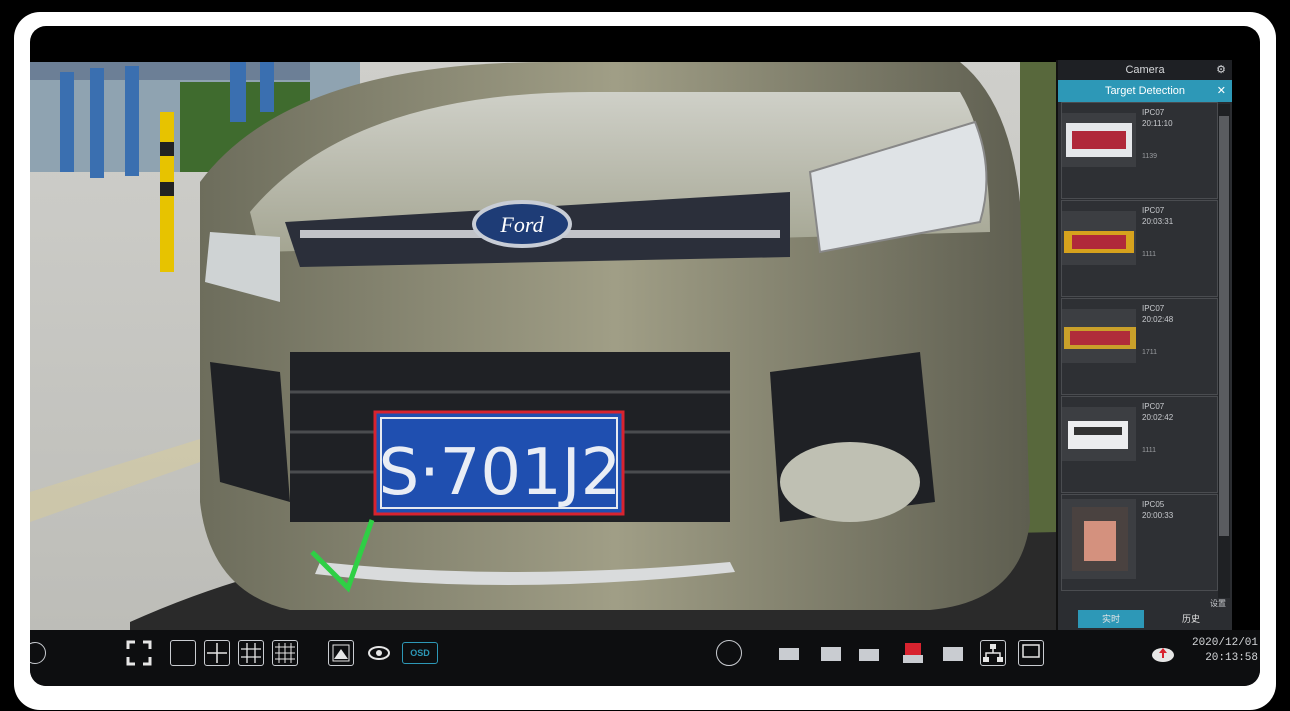 The height and width of the screenshot is (711, 1290). What do you see at coordinates (1157, 412) in the screenshot?
I see `detection-info: IPC07 20:02:42` at bounding box center [1157, 412].